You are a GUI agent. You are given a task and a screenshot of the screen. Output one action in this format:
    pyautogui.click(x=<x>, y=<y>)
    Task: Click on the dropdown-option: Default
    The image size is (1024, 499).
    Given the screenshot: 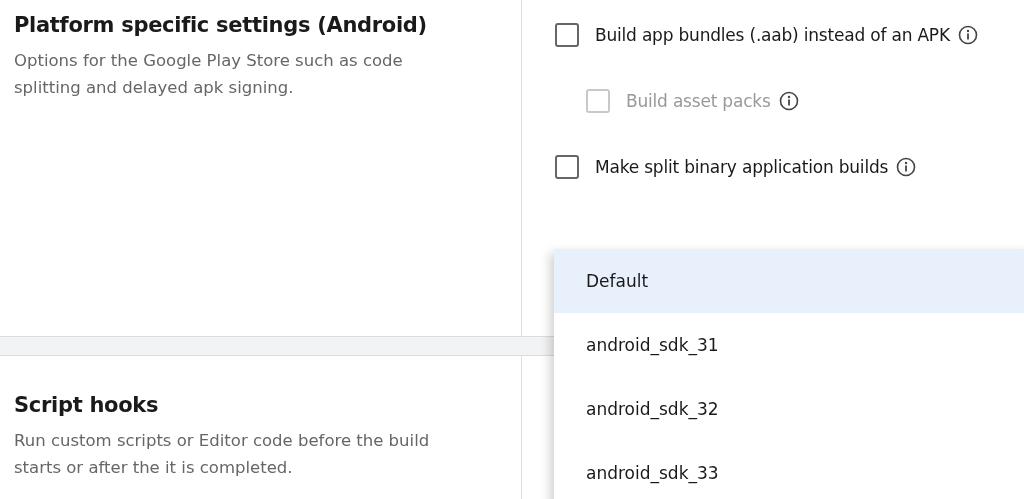 What is the action you would take?
    pyautogui.click(x=789, y=281)
    